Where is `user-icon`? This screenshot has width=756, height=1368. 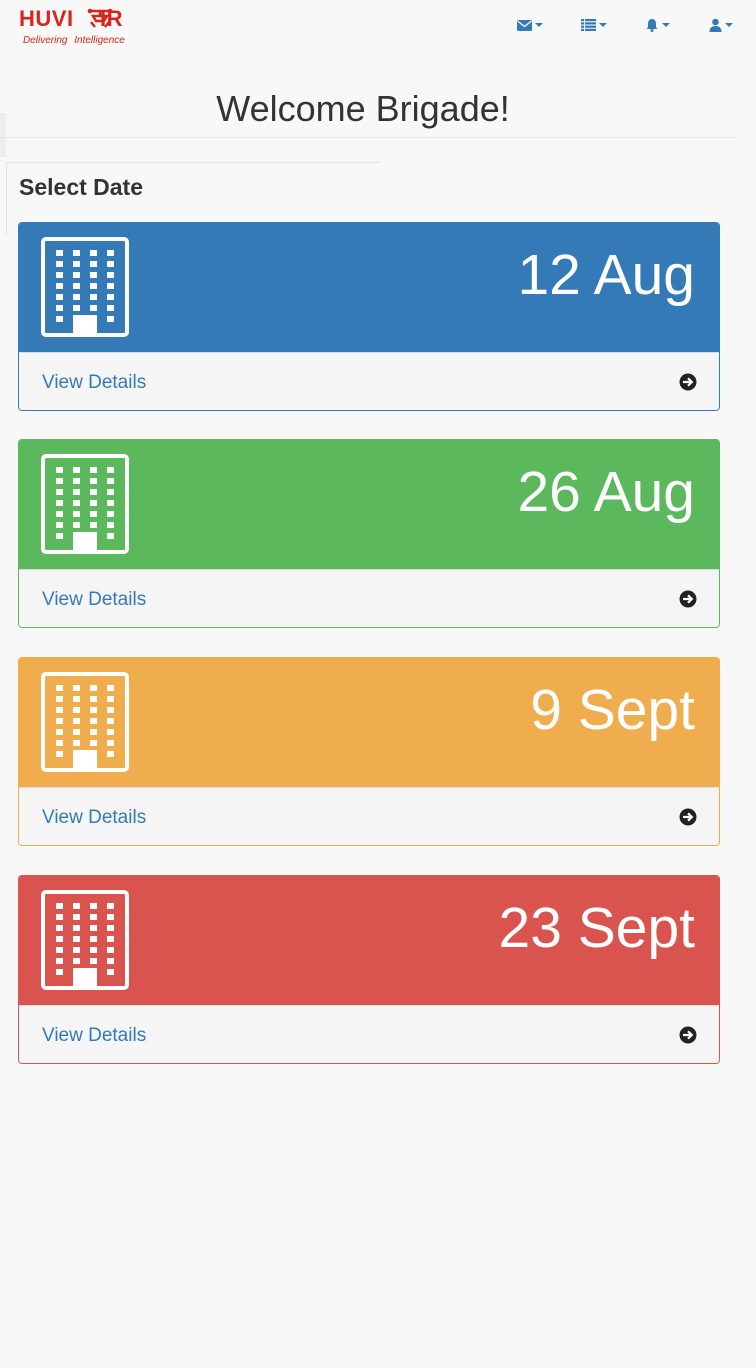
user-icon is located at coordinates (715, 25).